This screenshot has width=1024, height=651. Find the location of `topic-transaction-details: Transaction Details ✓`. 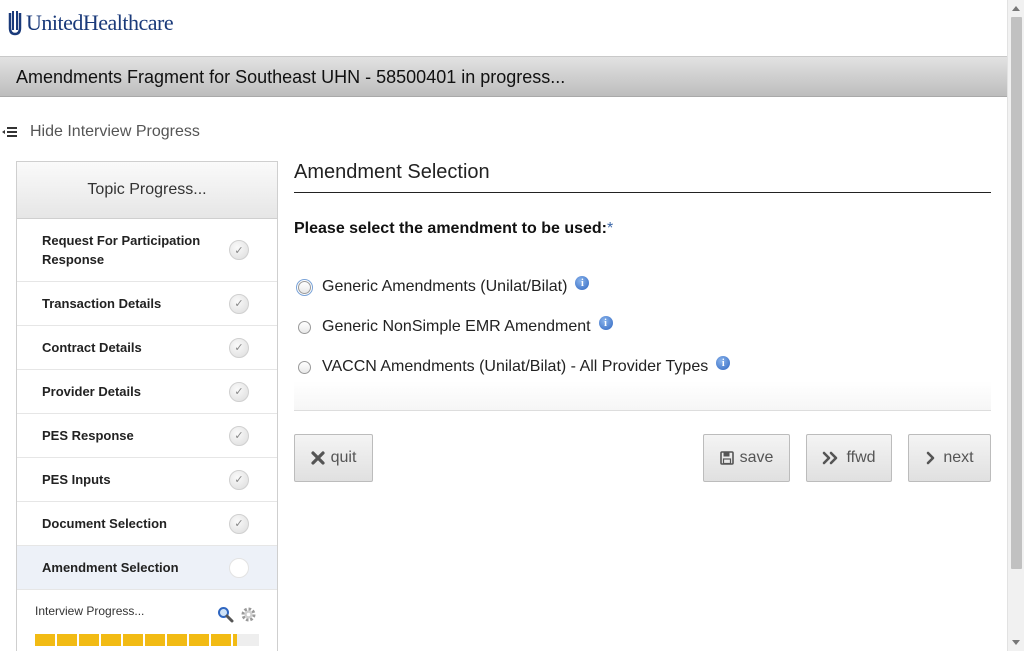

topic-transaction-details: Transaction Details ✓ is located at coordinates (147, 304).